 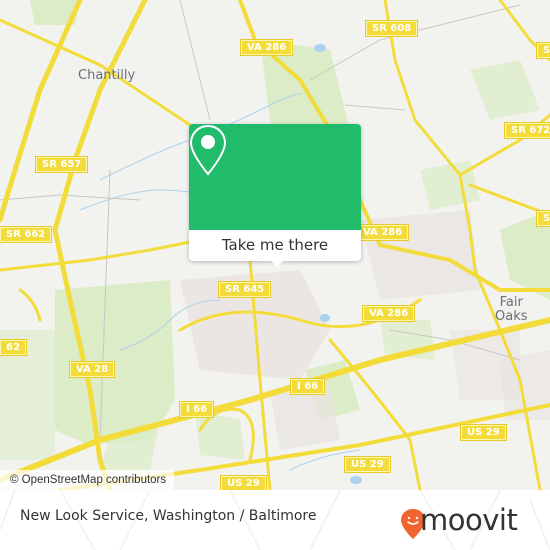 What do you see at coordinates (13, 347) in the screenshot?
I see `road-shield-sr-662-edge: 62` at bounding box center [13, 347].